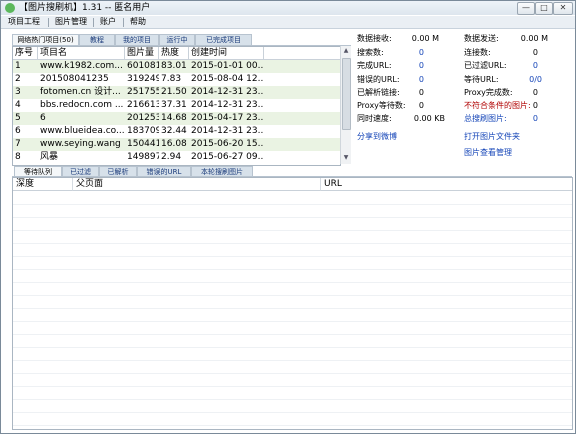  I want to click on minimize-button: —, so click(526, 8).